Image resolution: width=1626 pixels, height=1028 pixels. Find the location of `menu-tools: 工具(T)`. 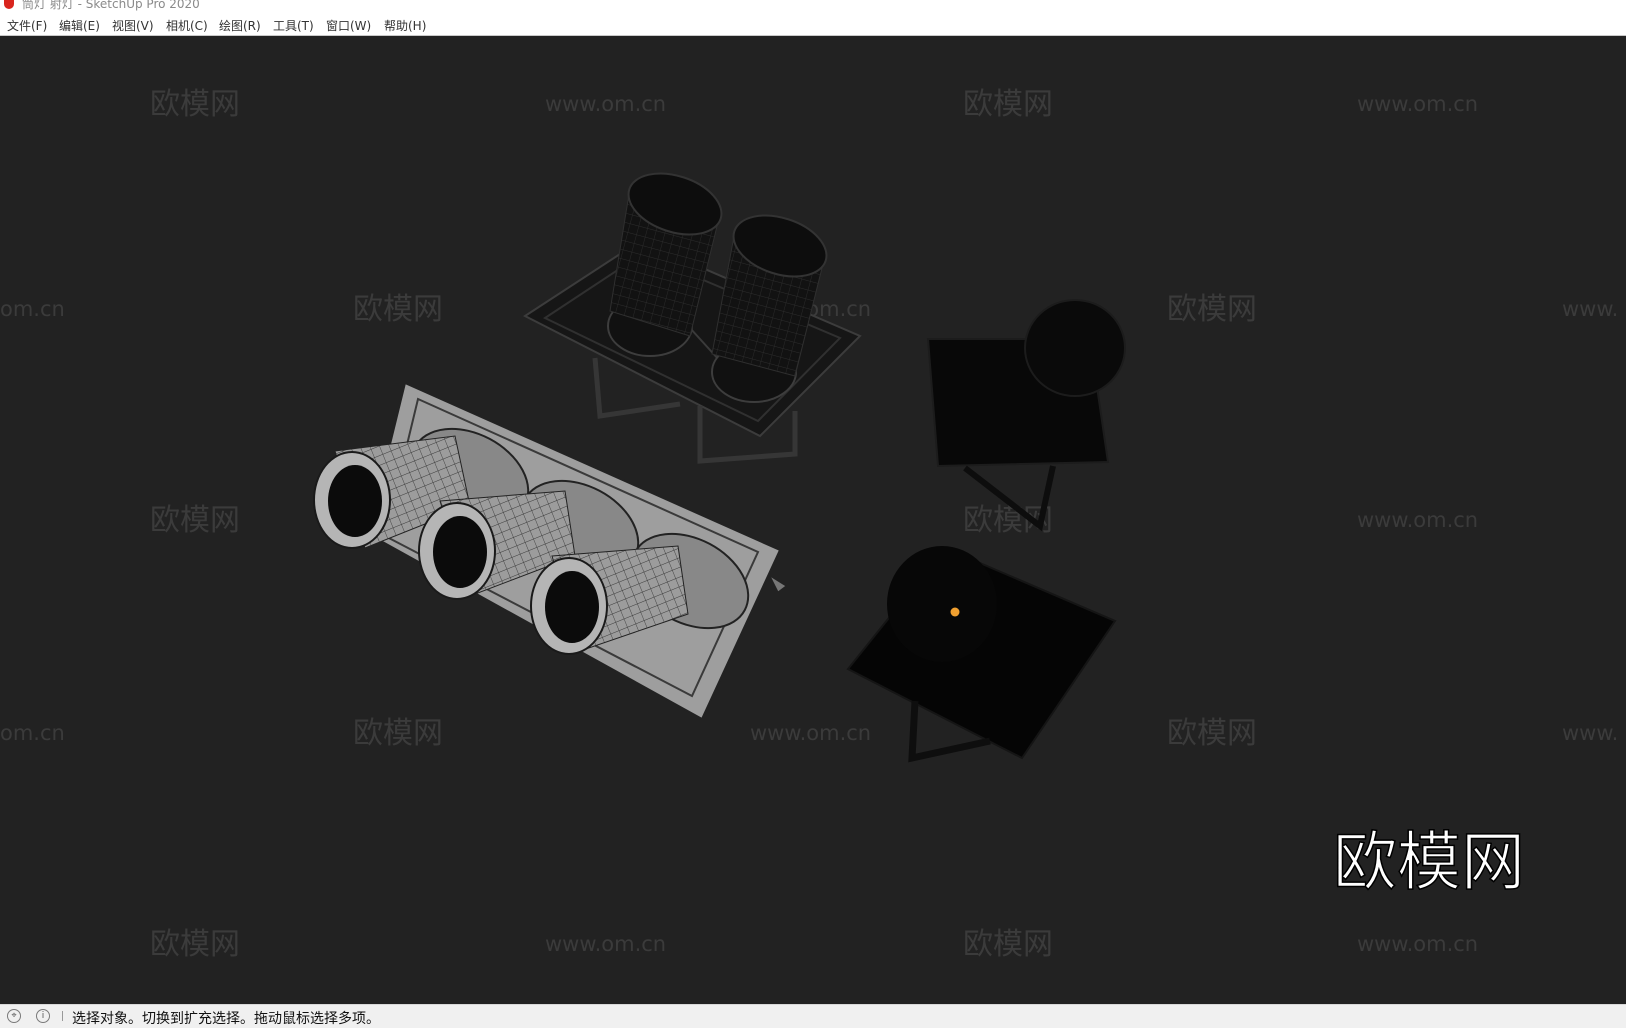

menu-tools: 工具(T) is located at coordinates (293, 25).